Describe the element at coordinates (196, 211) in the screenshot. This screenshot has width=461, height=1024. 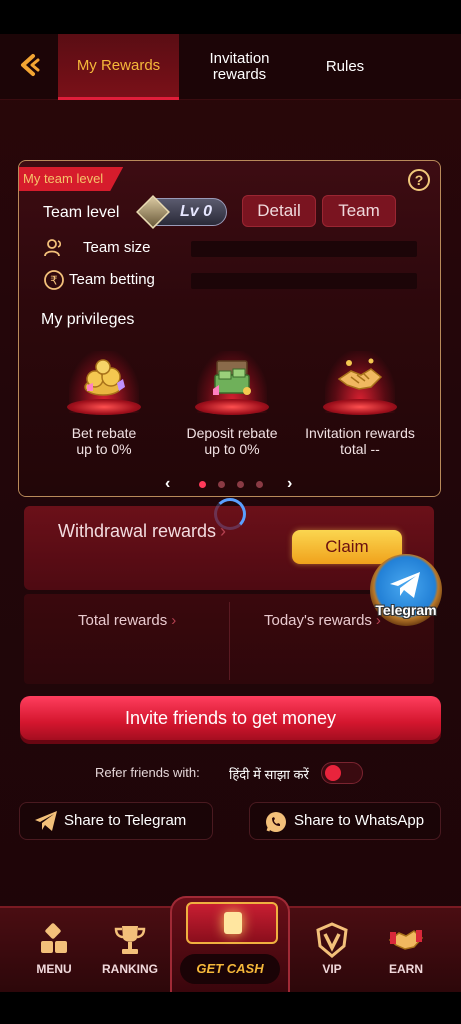
I see `level-badge-text: Lv 0` at that location.